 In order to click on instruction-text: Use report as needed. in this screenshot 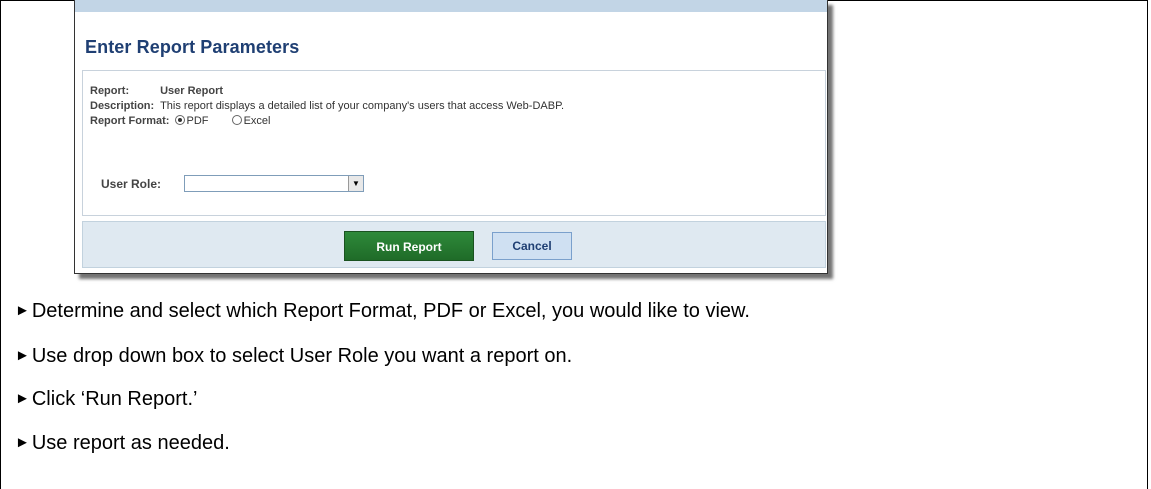, I will do `click(130, 443)`.